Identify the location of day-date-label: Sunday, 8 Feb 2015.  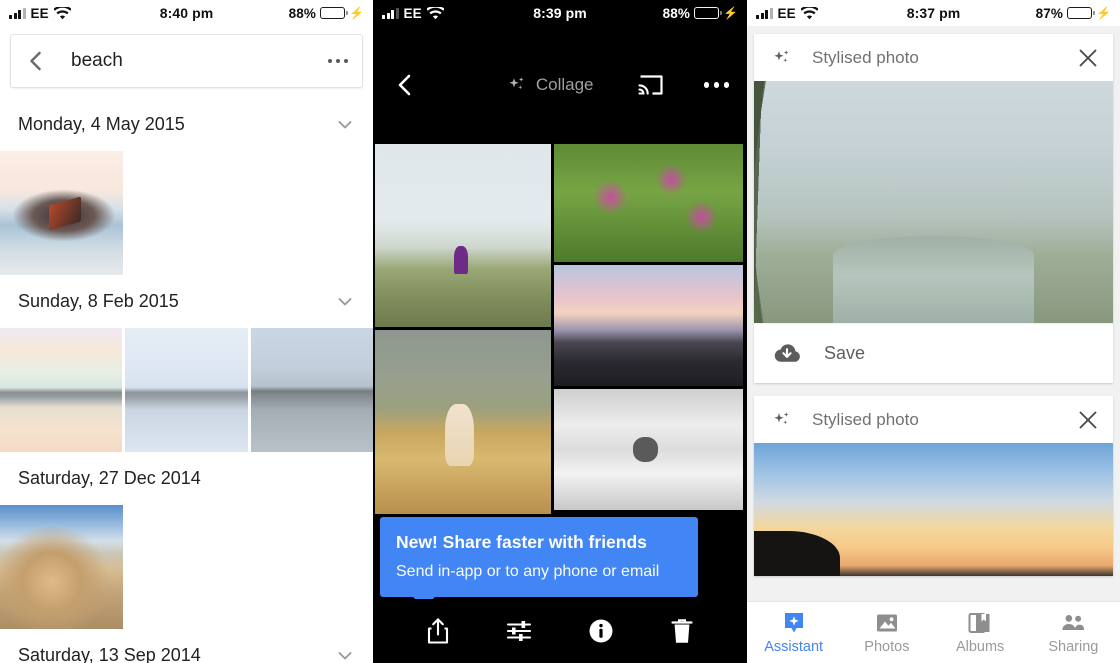
(98, 301).